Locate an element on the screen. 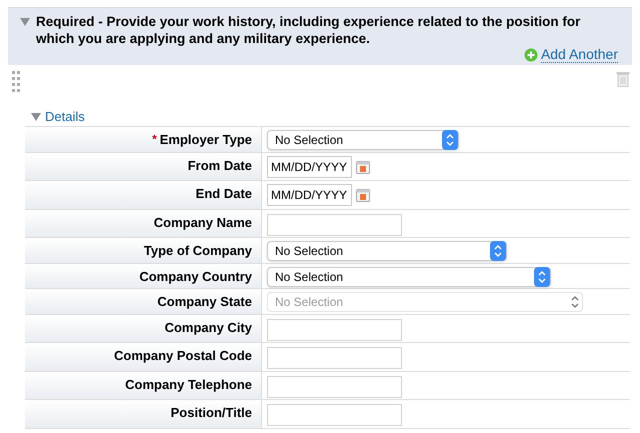  trash-icon is located at coordinates (623, 79).